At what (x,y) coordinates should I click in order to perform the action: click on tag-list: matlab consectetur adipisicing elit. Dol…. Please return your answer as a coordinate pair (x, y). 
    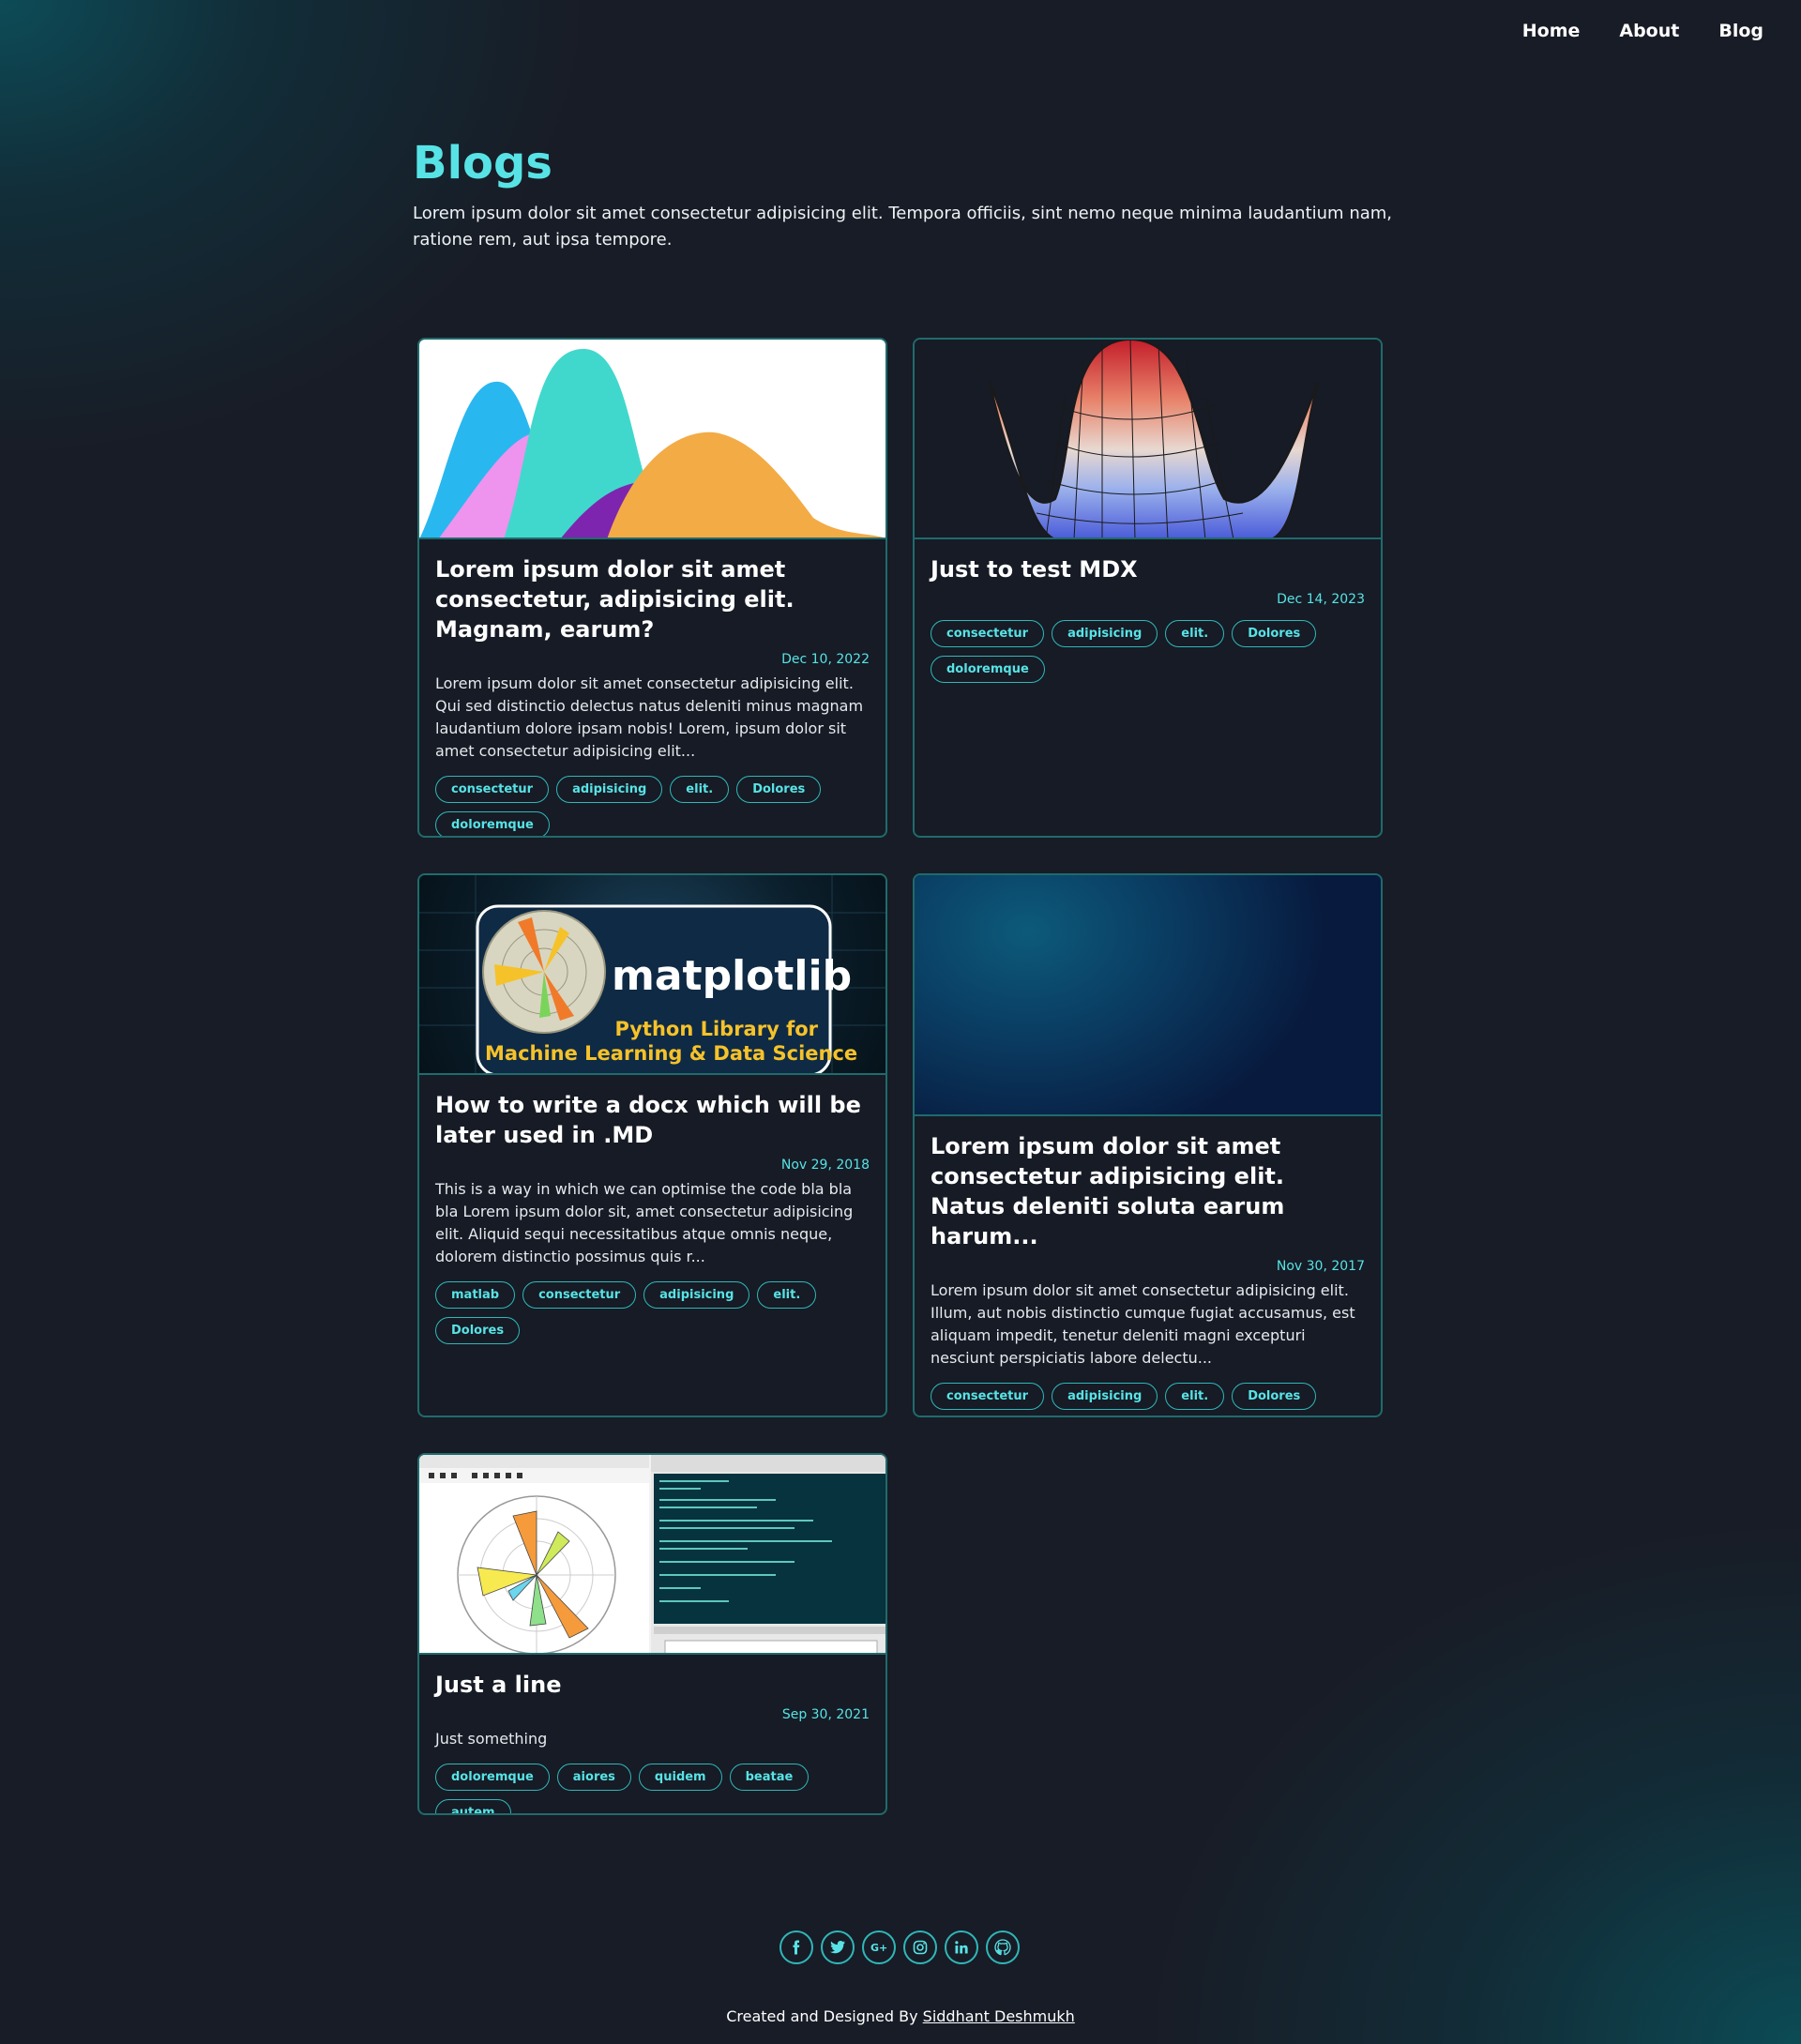
    Looking at the image, I should click on (652, 1312).